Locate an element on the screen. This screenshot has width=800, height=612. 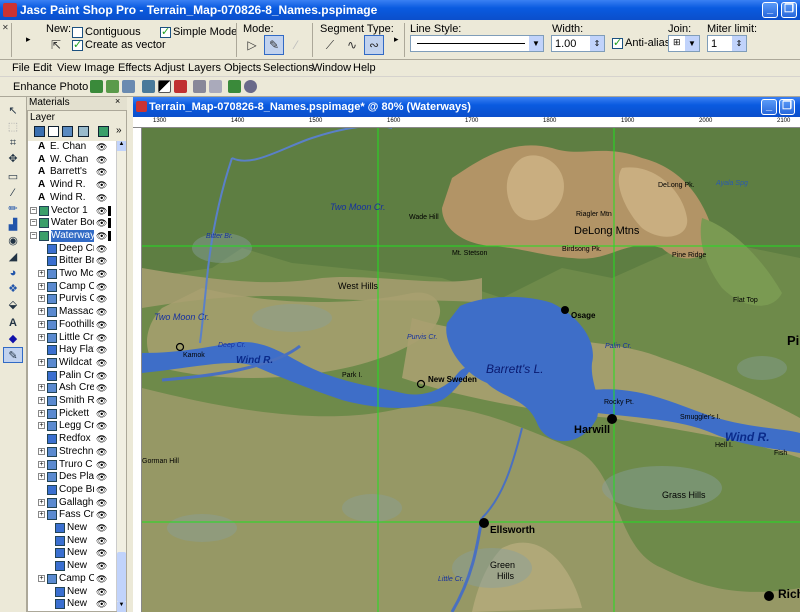
layer-row: A W. Chan 👁 is located at coordinates (72, 160).